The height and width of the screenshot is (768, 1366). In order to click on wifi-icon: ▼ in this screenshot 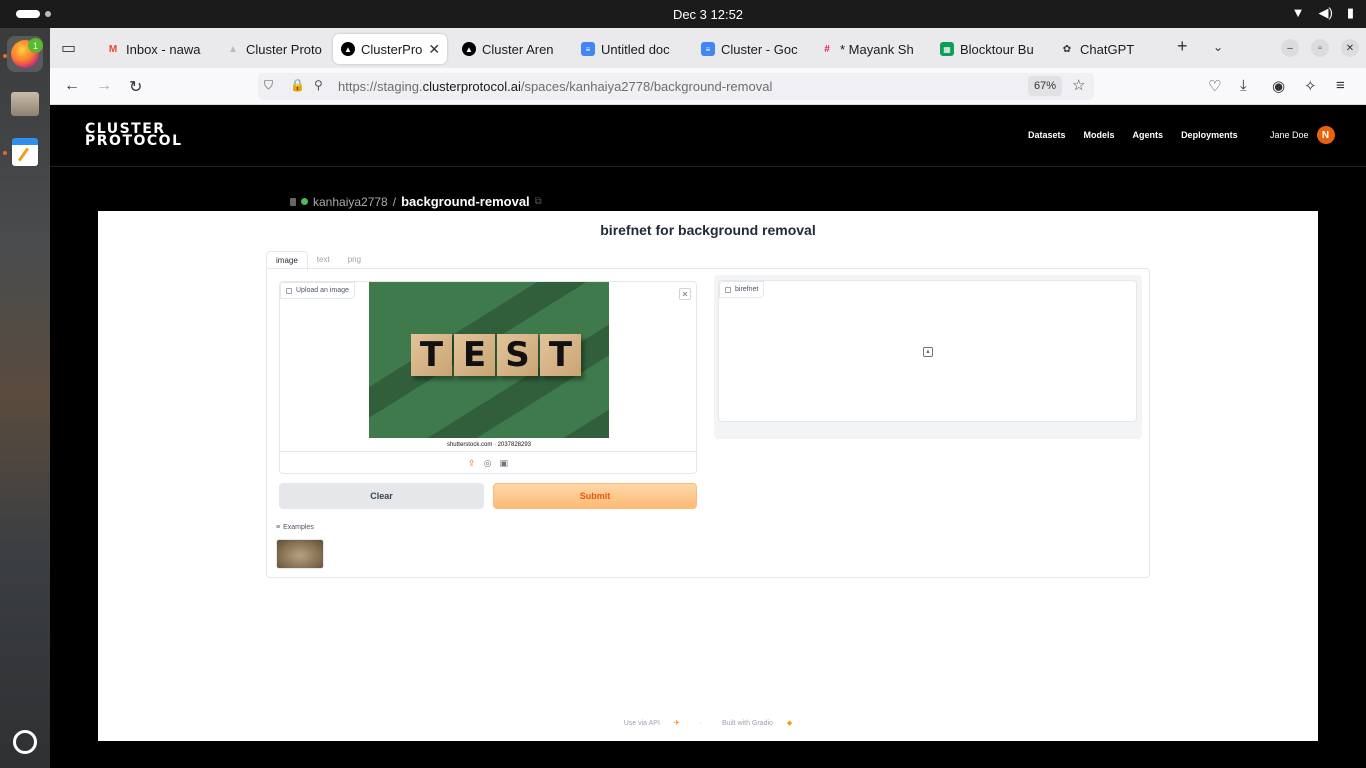, I will do `click(1298, 13)`.